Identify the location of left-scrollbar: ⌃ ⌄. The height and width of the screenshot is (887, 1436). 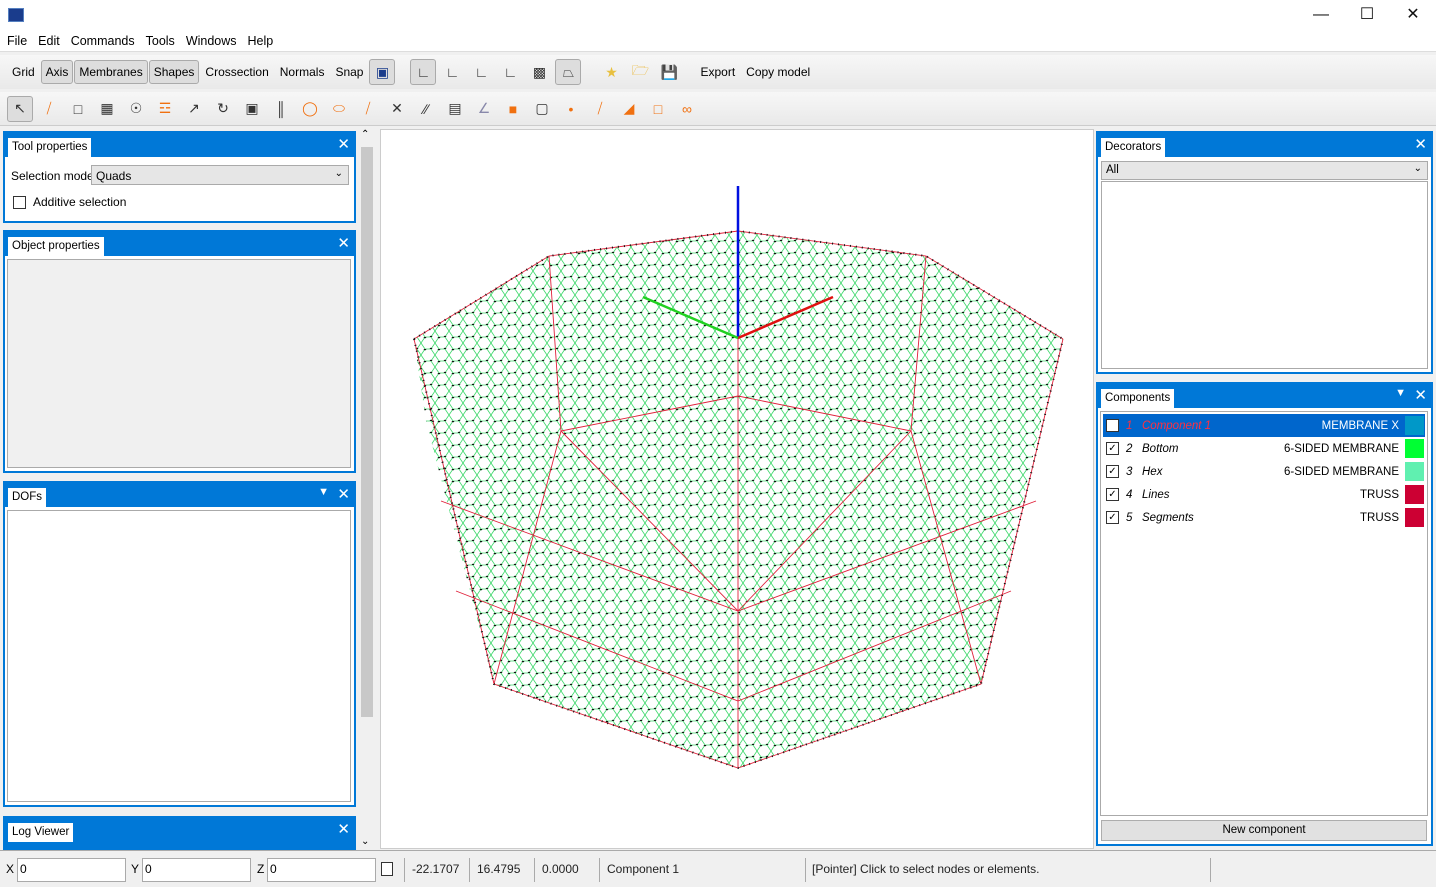
(367, 489).